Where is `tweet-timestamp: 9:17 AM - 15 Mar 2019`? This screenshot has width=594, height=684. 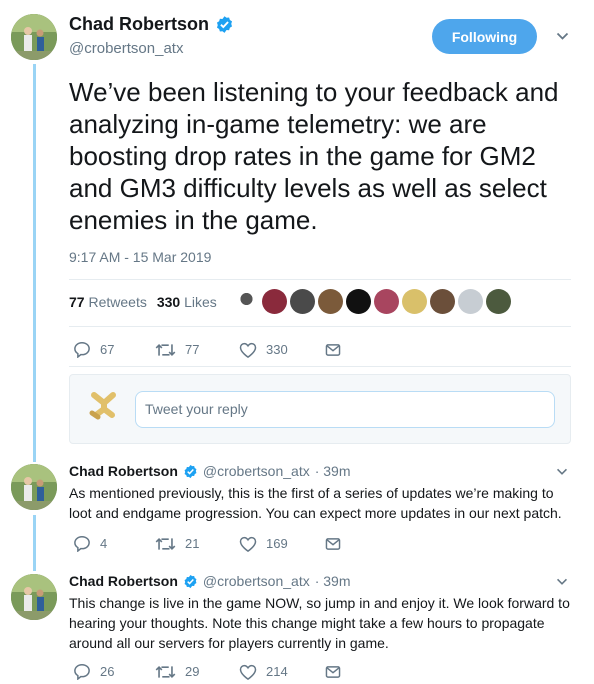
tweet-timestamp: 9:17 AM - 15 Mar 2019 is located at coordinates (140, 257).